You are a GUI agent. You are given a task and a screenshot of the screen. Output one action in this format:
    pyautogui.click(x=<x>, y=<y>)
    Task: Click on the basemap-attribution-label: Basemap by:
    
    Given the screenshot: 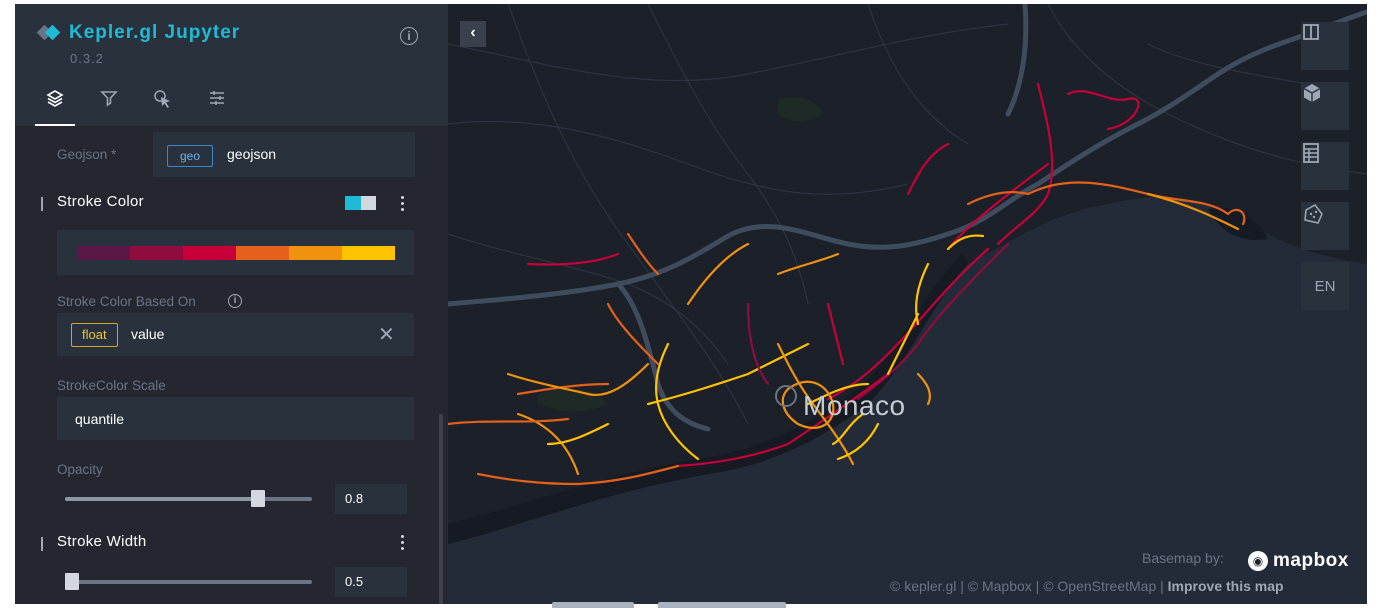 What is the action you would take?
    pyautogui.click(x=1183, y=558)
    